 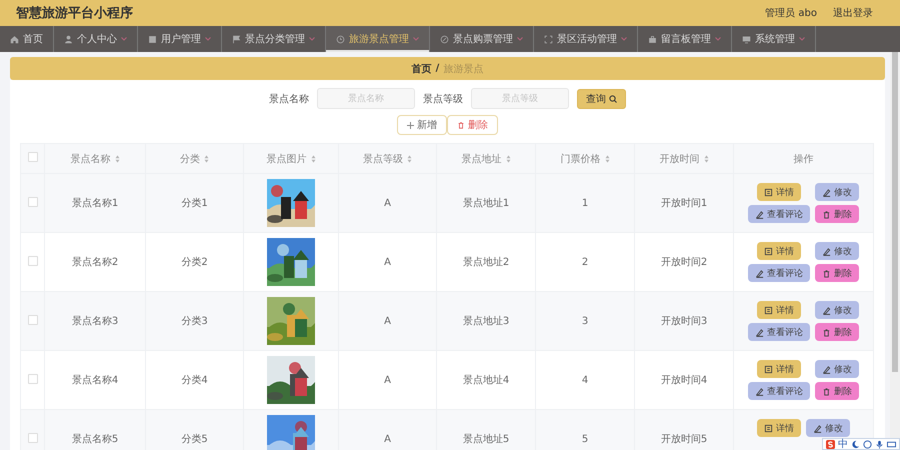 I want to click on table-cell: 景点地址3, so click(x=486, y=321).